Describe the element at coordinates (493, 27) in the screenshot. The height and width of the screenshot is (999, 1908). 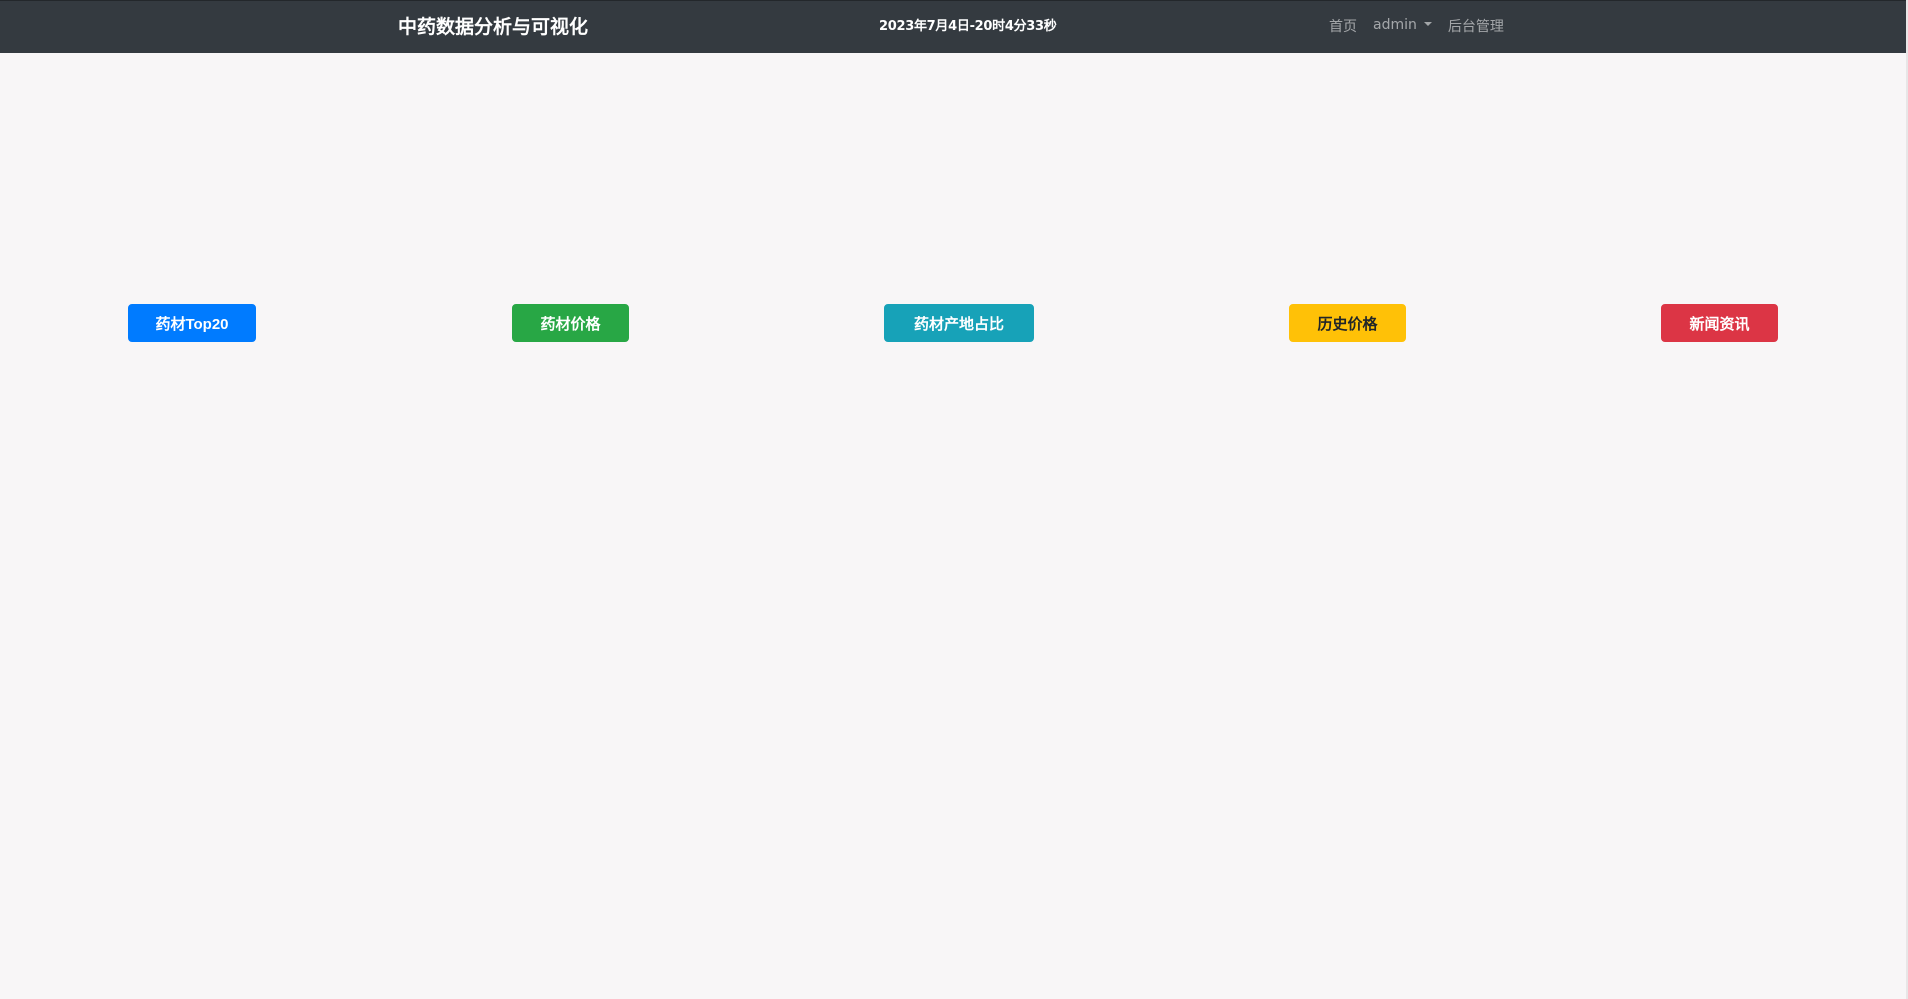
I see `brand-title: 中药数据分析与可视化` at that location.